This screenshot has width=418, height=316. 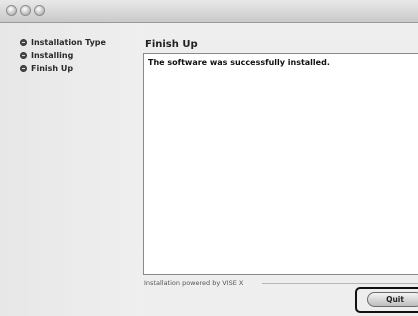 I want to click on step-label: Installing, so click(x=52, y=55).